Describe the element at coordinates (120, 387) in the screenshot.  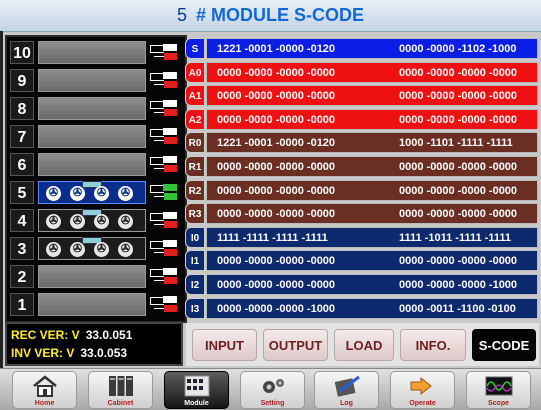
I see `cabinet-icon` at that location.